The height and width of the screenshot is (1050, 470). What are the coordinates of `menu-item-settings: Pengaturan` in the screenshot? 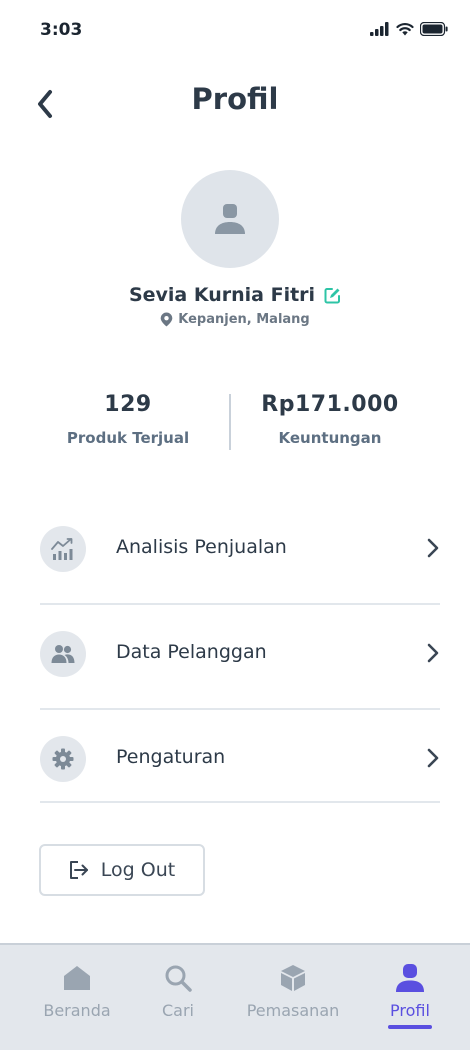 It's located at (240, 756).